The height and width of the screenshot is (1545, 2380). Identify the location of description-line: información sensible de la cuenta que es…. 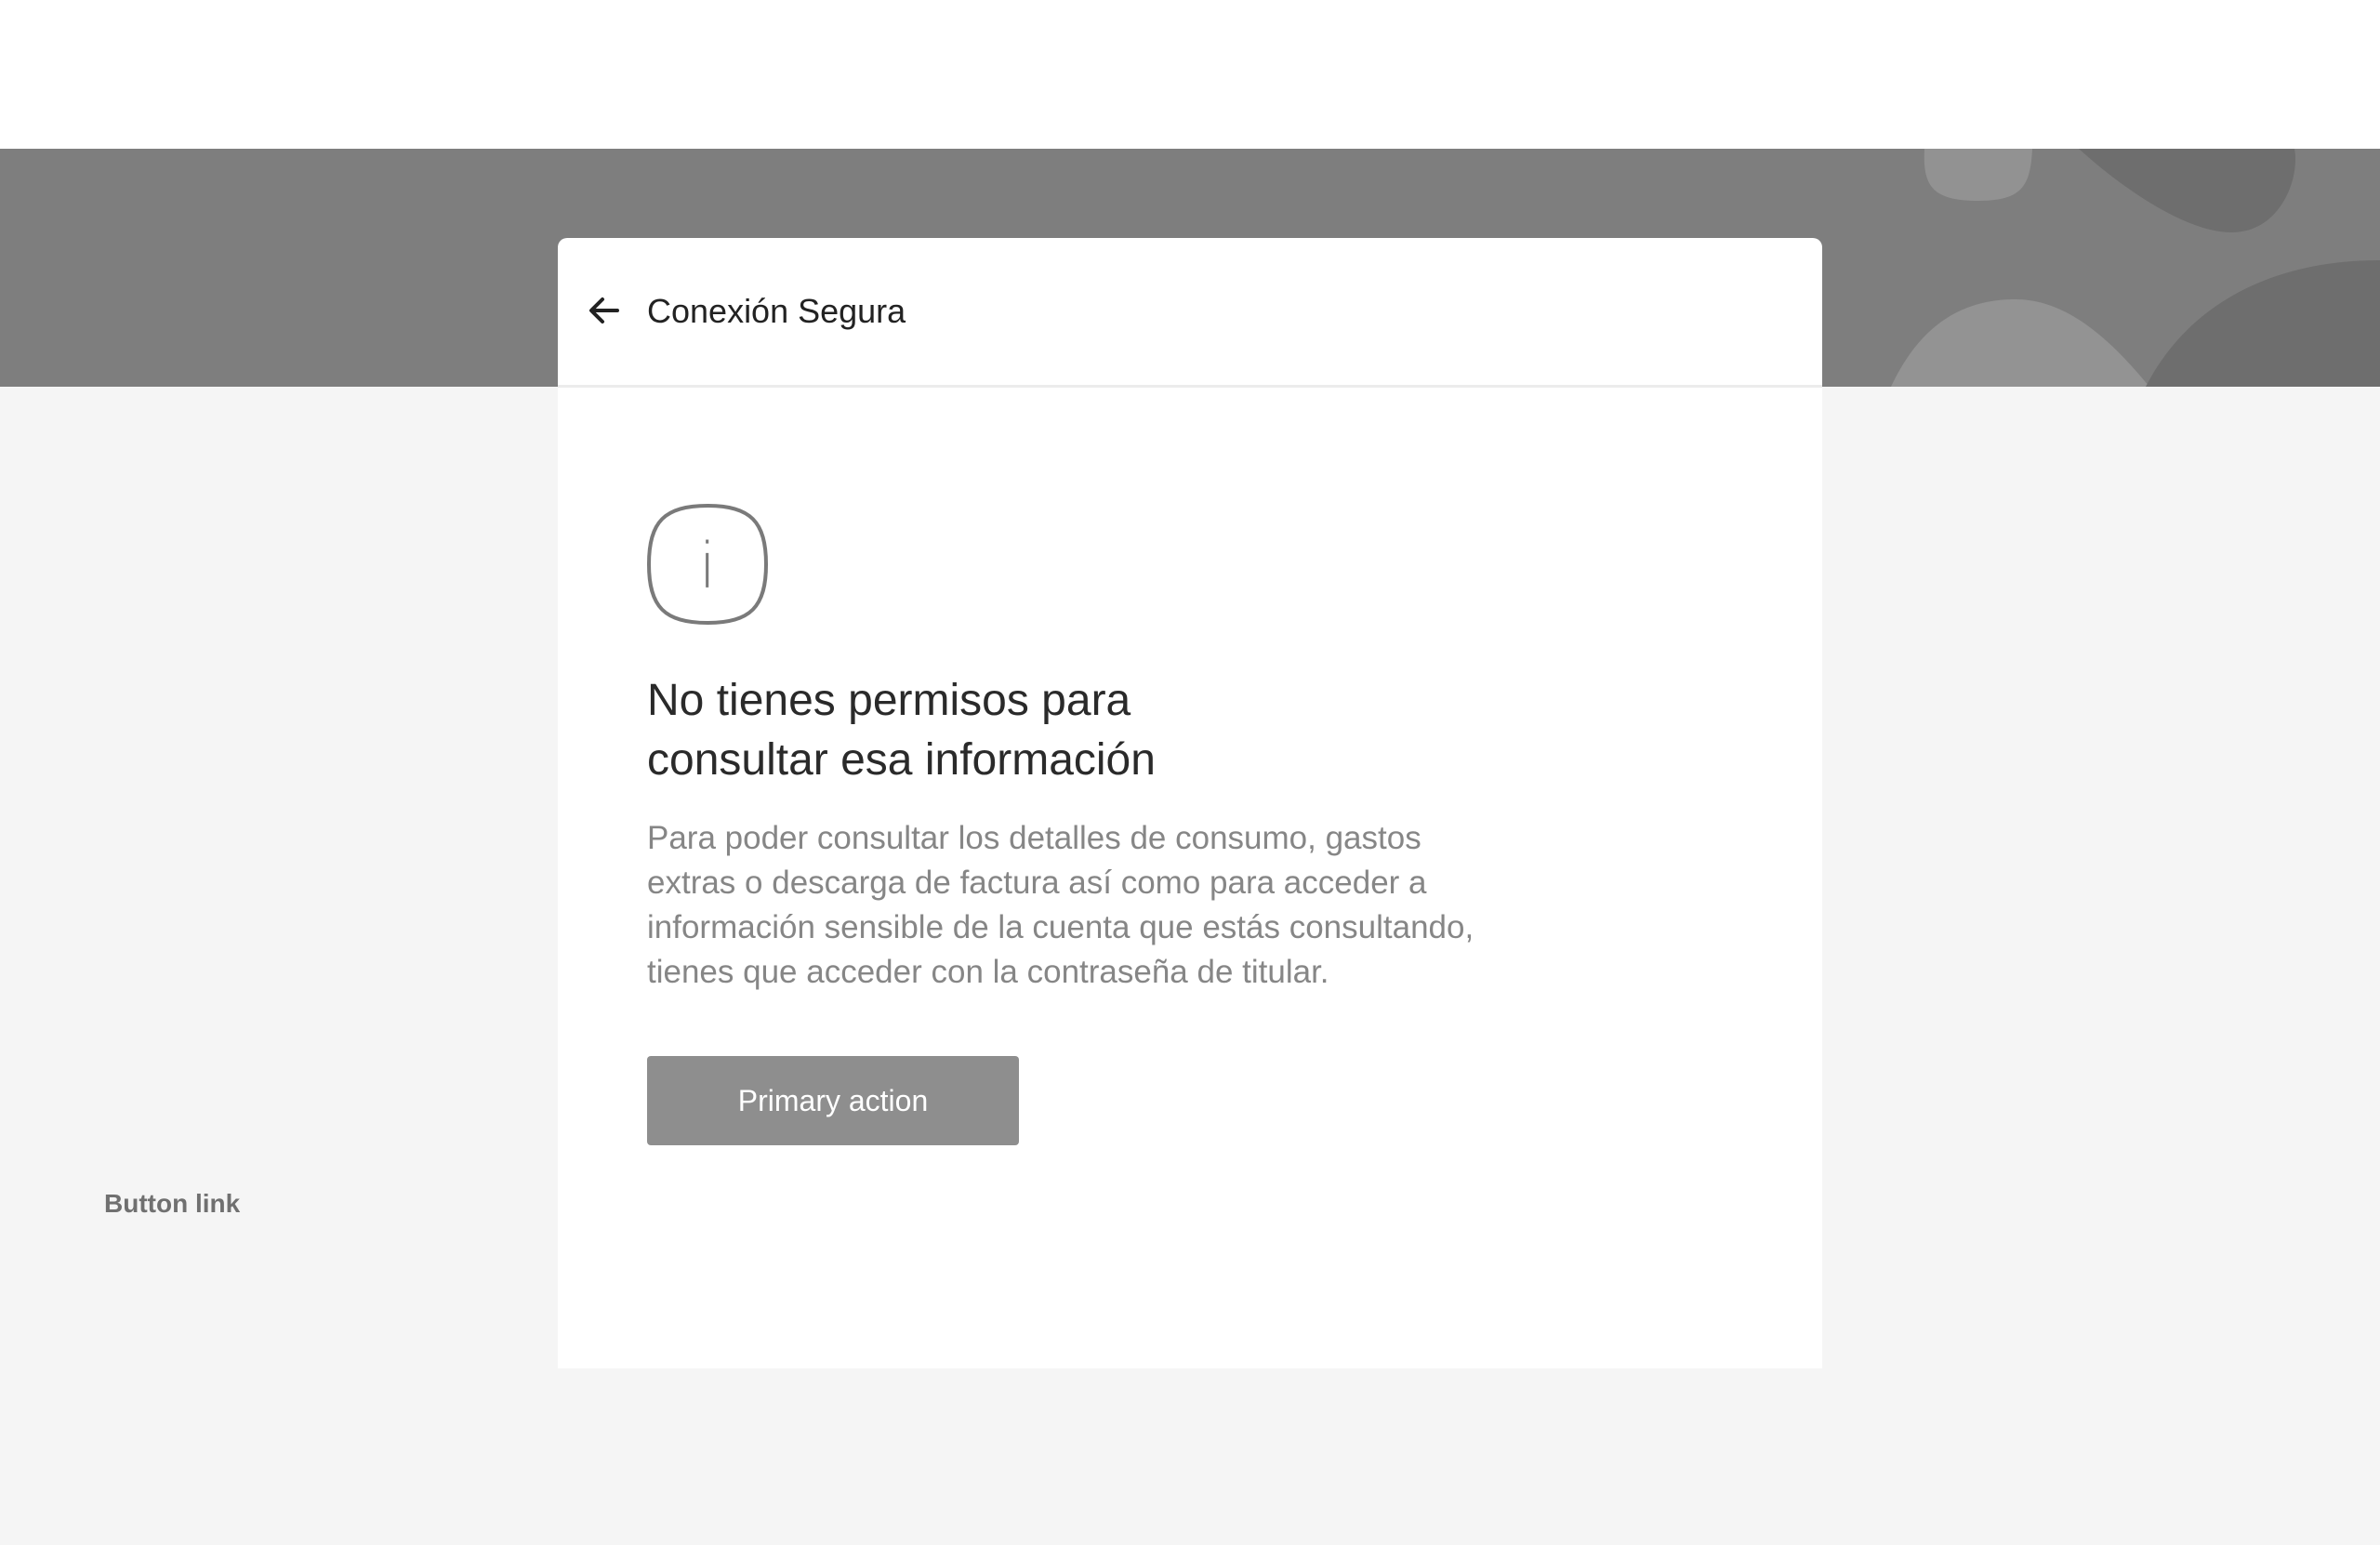
(1060, 927).